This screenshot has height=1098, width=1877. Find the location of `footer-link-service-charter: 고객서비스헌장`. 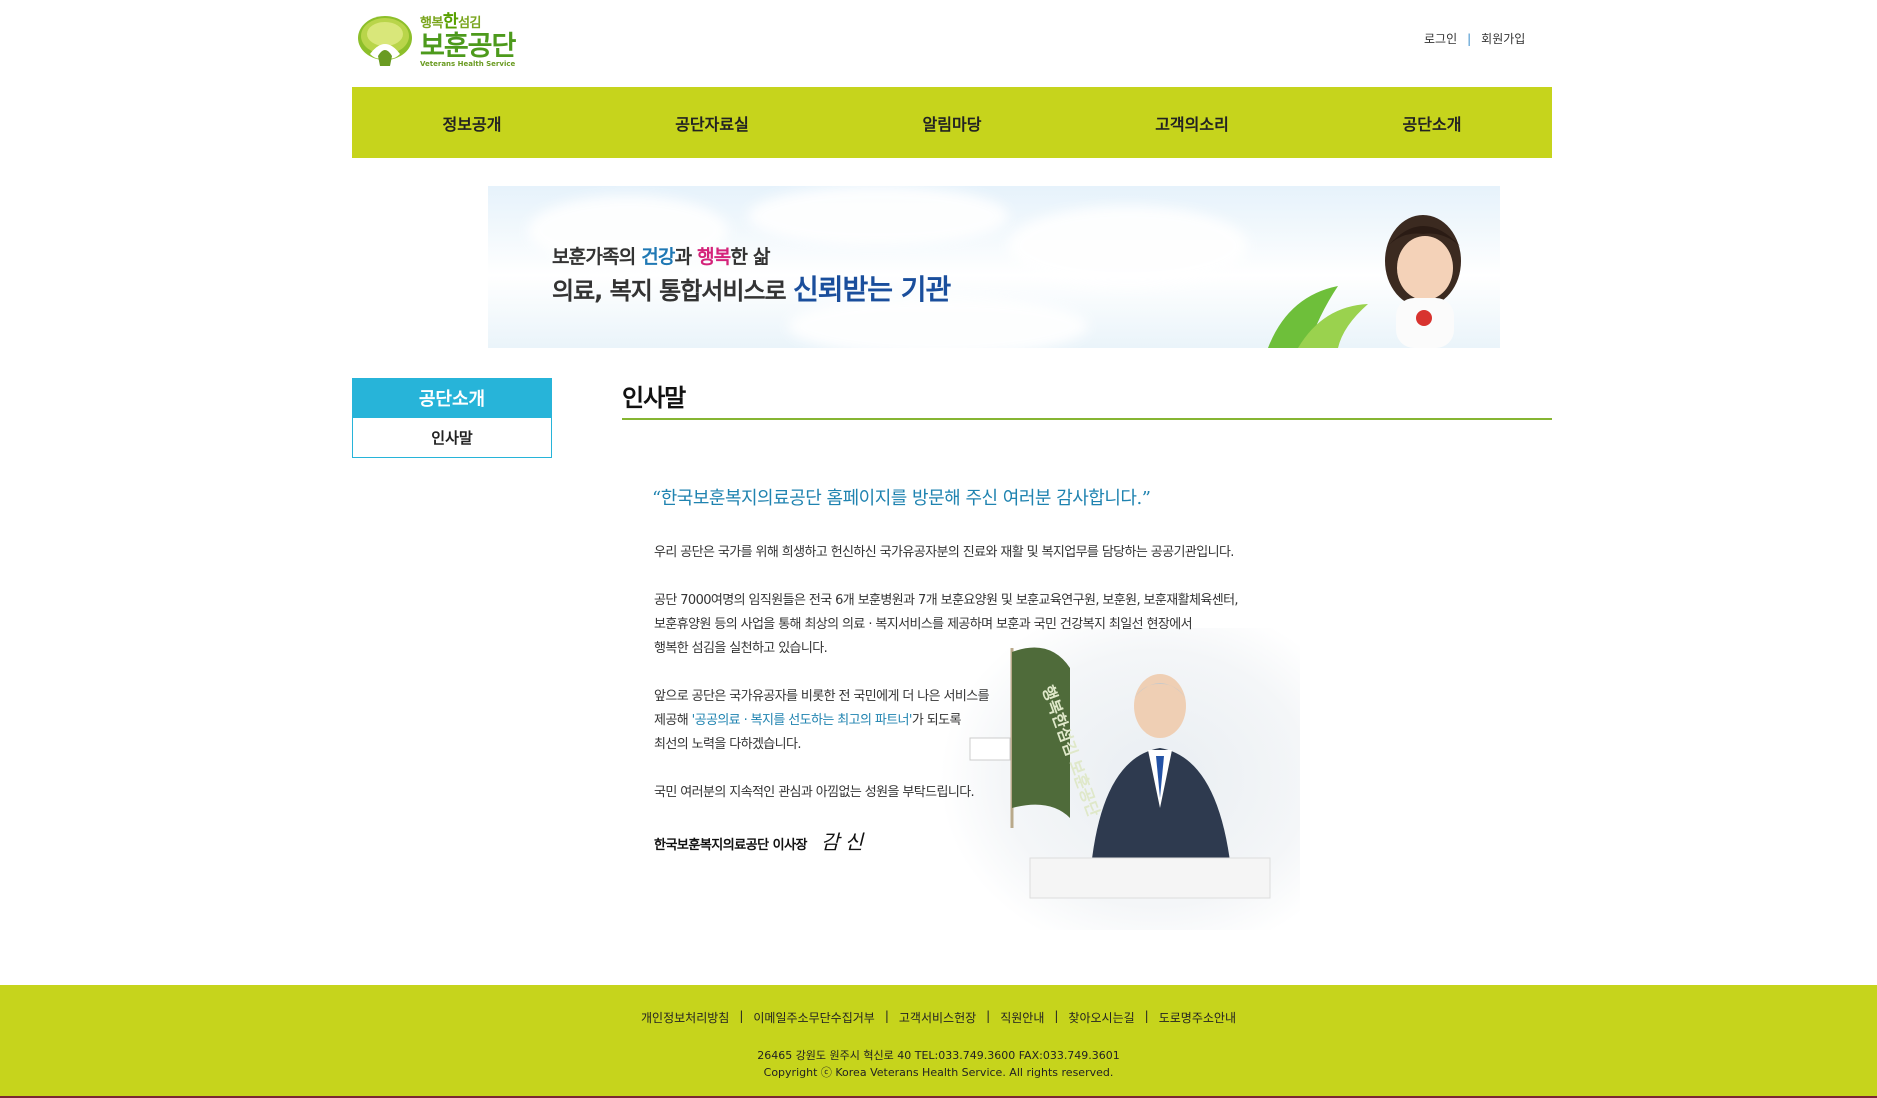

footer-link-service-charter: 고객서비스헌장 is located at coordinates (937, 1017).